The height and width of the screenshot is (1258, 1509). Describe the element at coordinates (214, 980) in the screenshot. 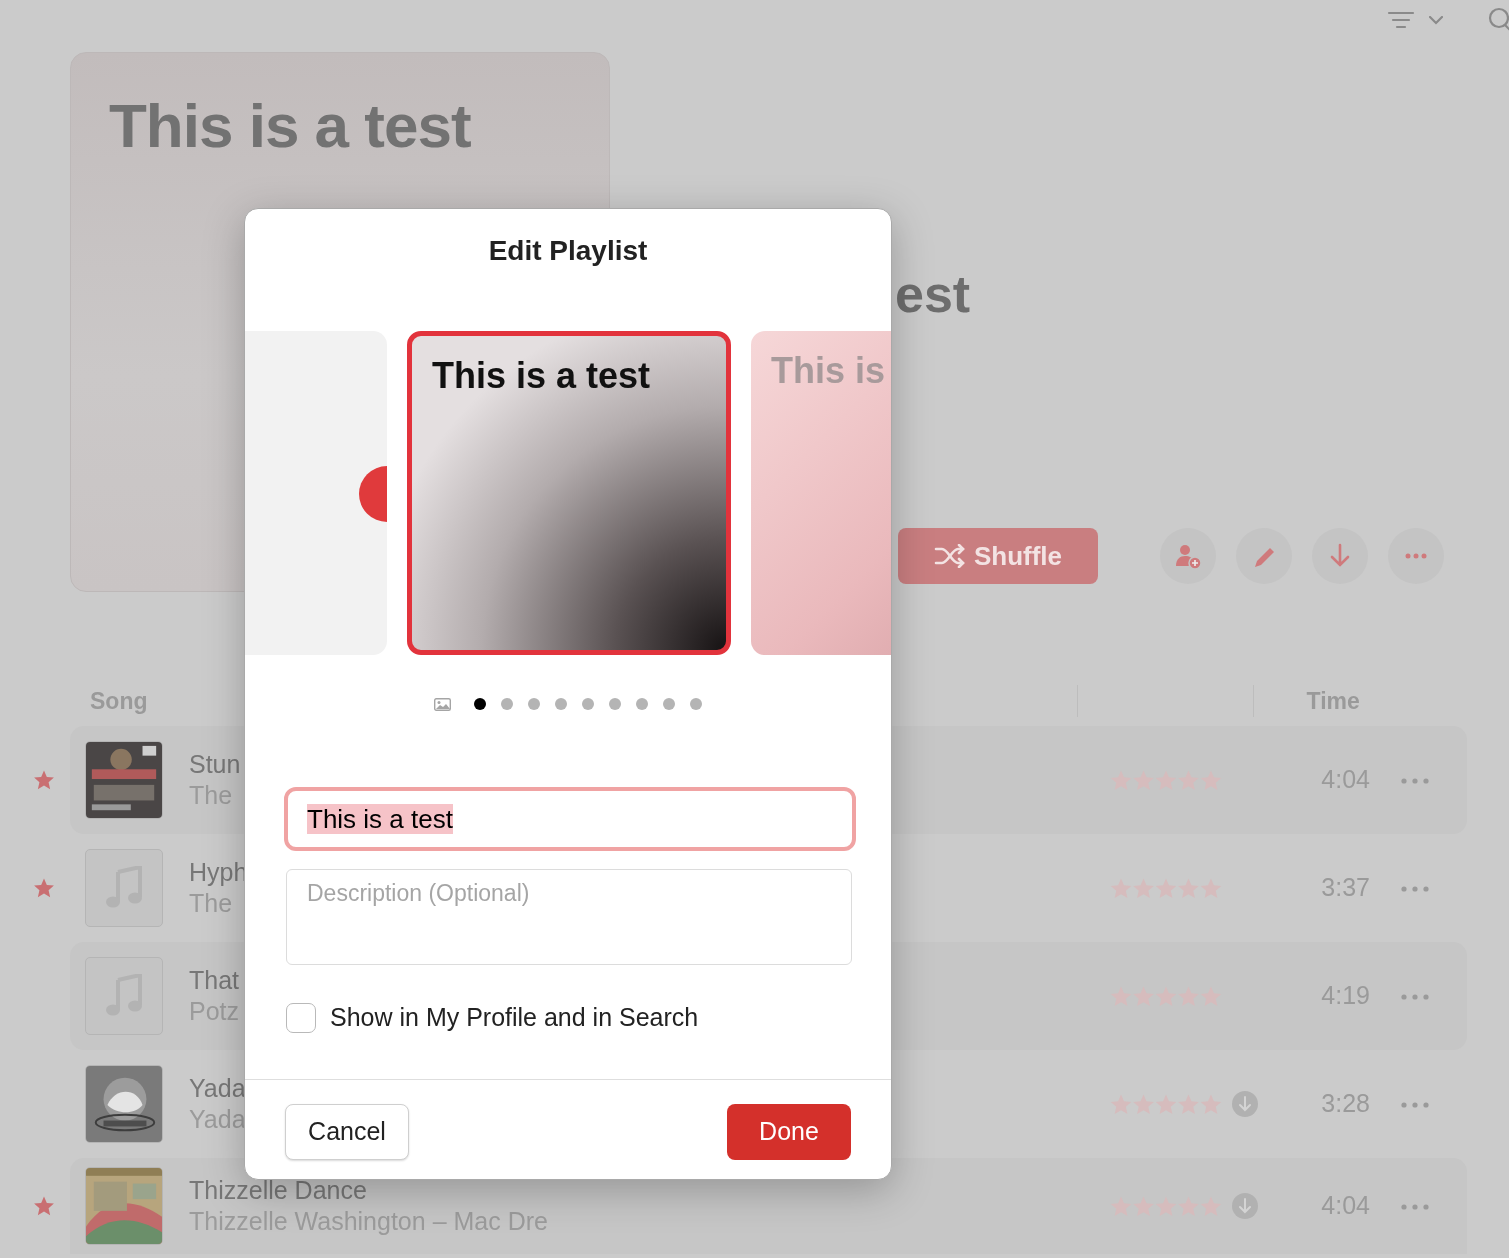

I see `song-title: That` at that location.